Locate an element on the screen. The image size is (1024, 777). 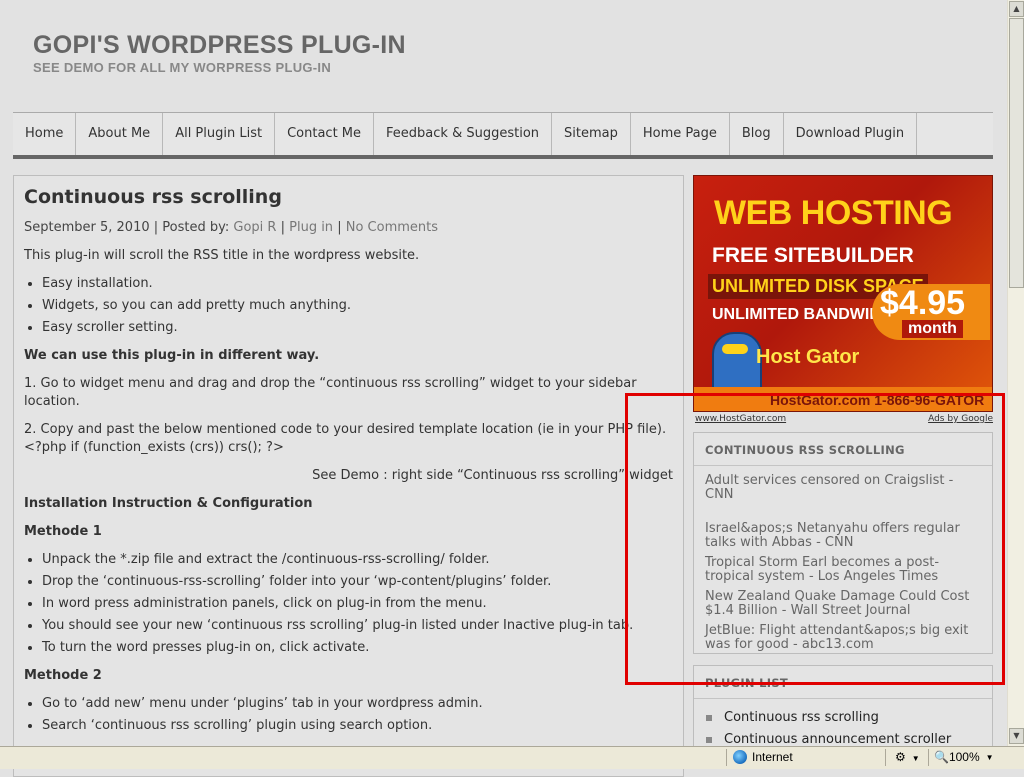
ad-url-link: www.HostGator.com is located at coordinates (740, 419).